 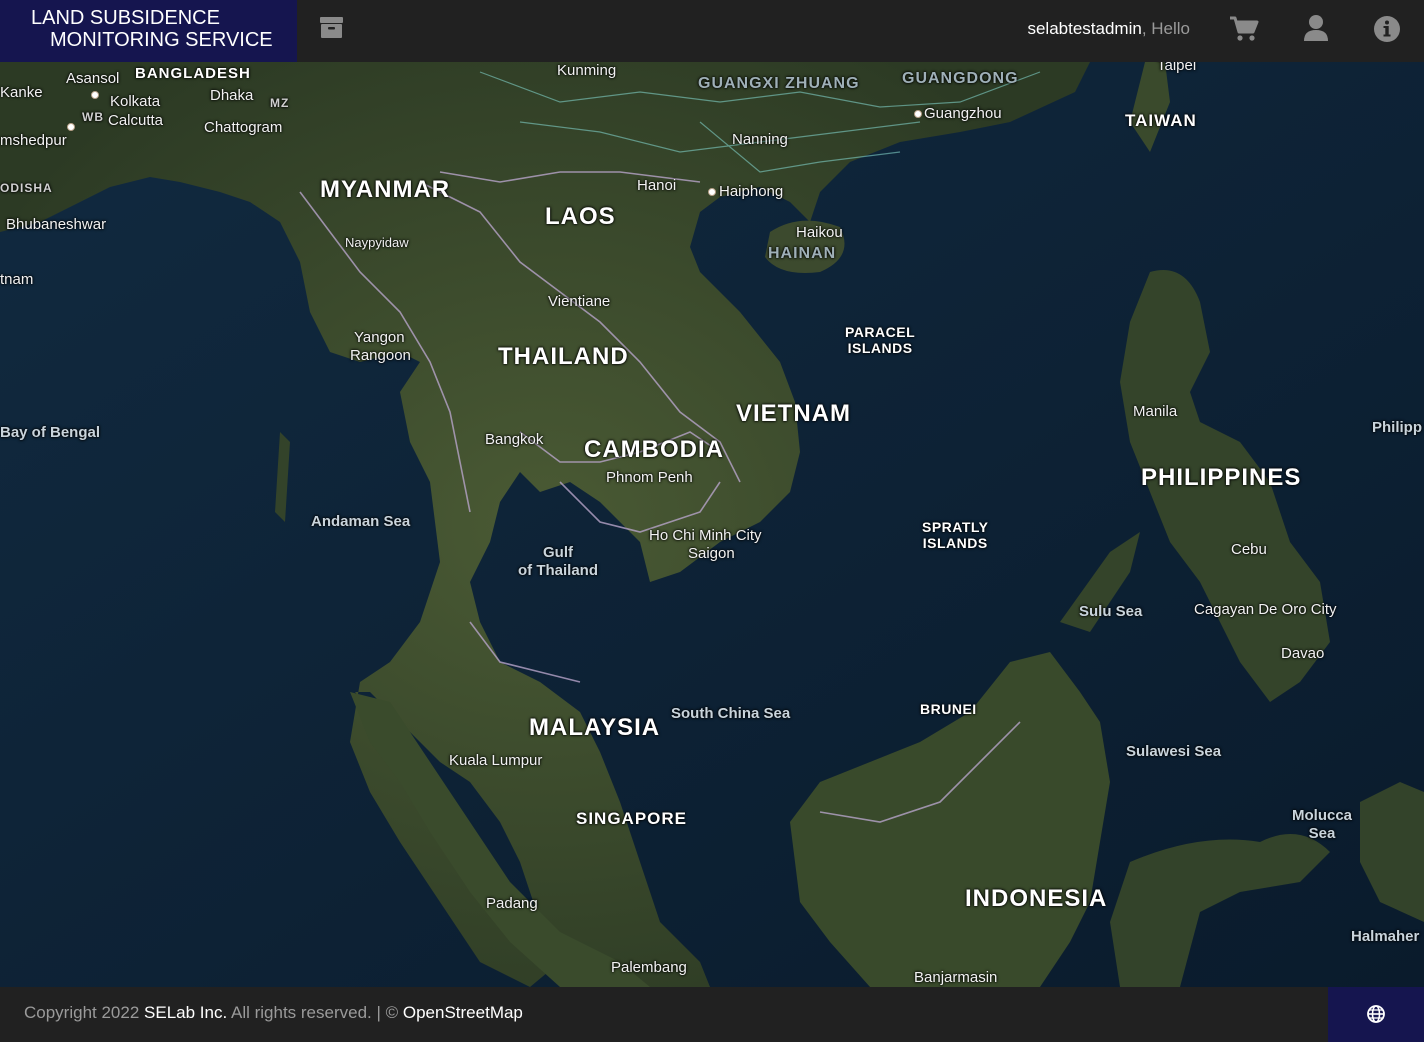 I want to click on label-mz: MZ, so click(x=280, y=103).